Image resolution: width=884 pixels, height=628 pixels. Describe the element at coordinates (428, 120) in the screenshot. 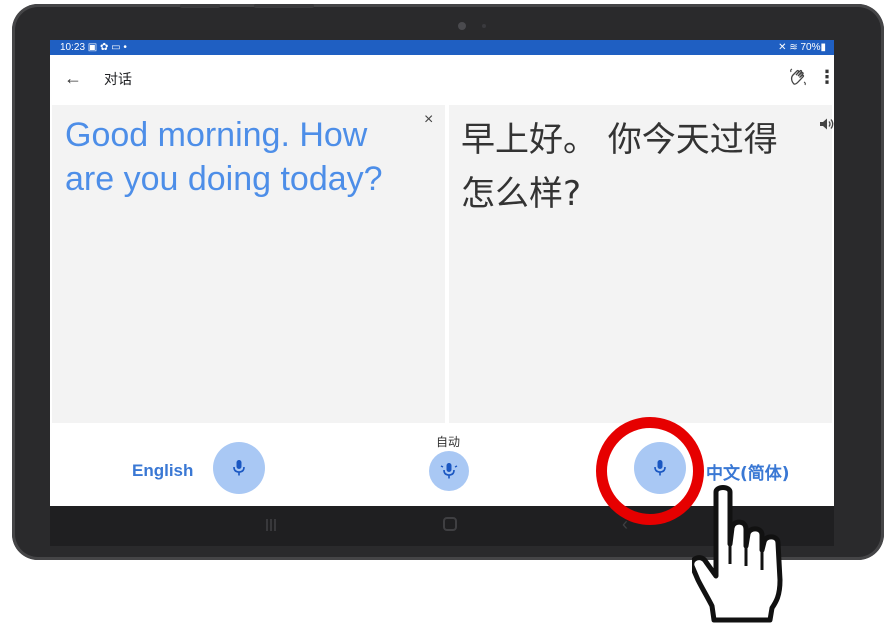

I see `close-icon: ×` at that location.